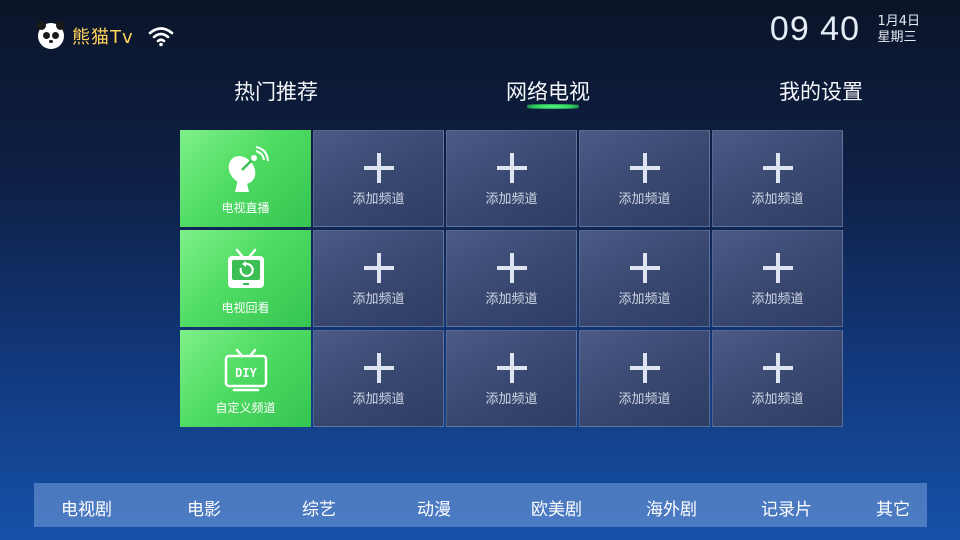 Image resolution: width=960 pixels, height=540 pixels. Describe the element at coordinates (245, 268) in the screenshot. I see `tv-replay-icon` at that location.